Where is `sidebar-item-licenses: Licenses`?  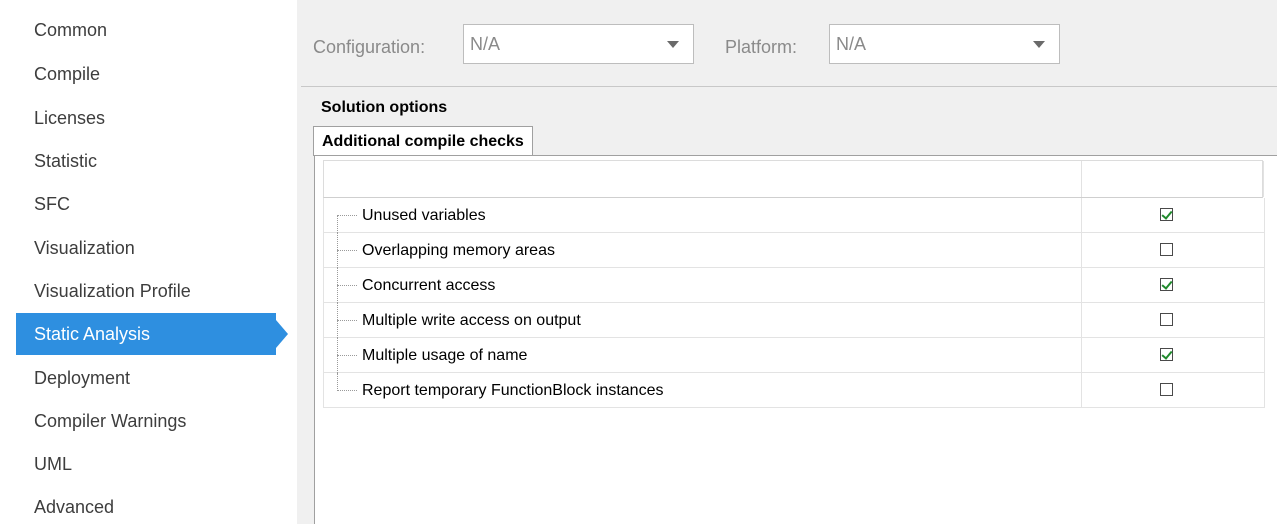
sidebar-item-licenses: Licenses is located at coordinates (146, 118).